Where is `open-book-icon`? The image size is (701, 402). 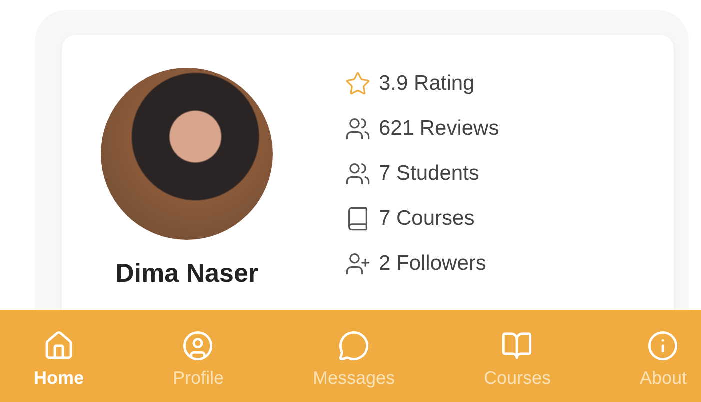
open-book-icon is located at coordinates (517, 346).